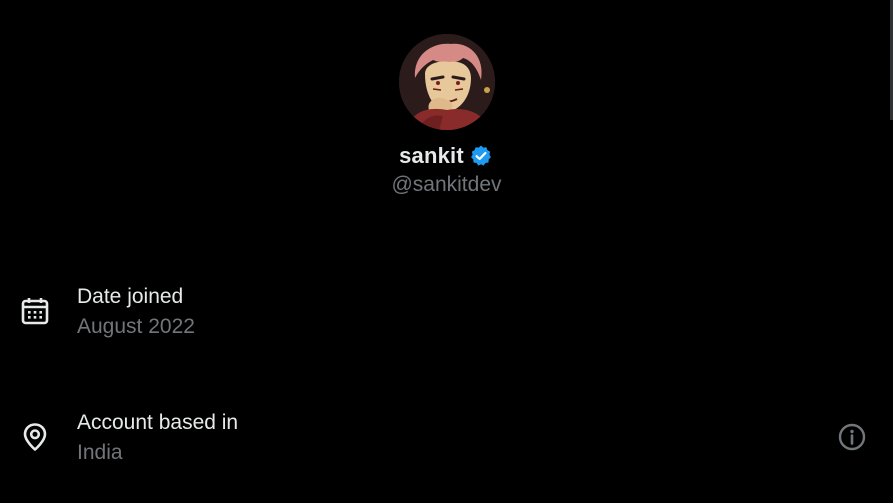 The image size is (893, 503). Describe the element at coordinates (130, 296) in the screenshot. I see `date-joined-label: Date joined` at that location.